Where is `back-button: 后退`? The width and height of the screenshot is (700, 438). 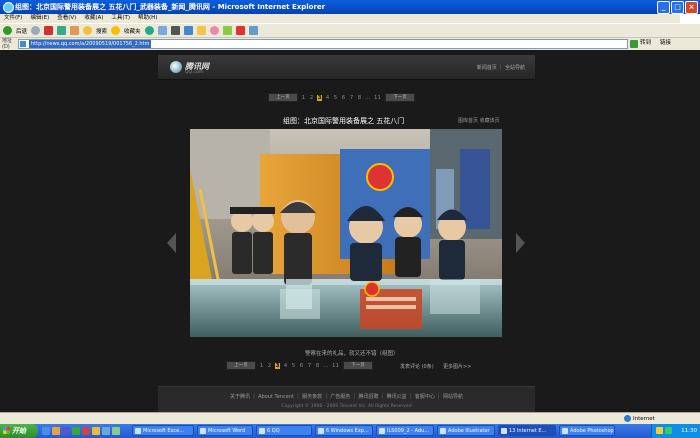 back-button: 后退 is located at coordinates (21, 31).